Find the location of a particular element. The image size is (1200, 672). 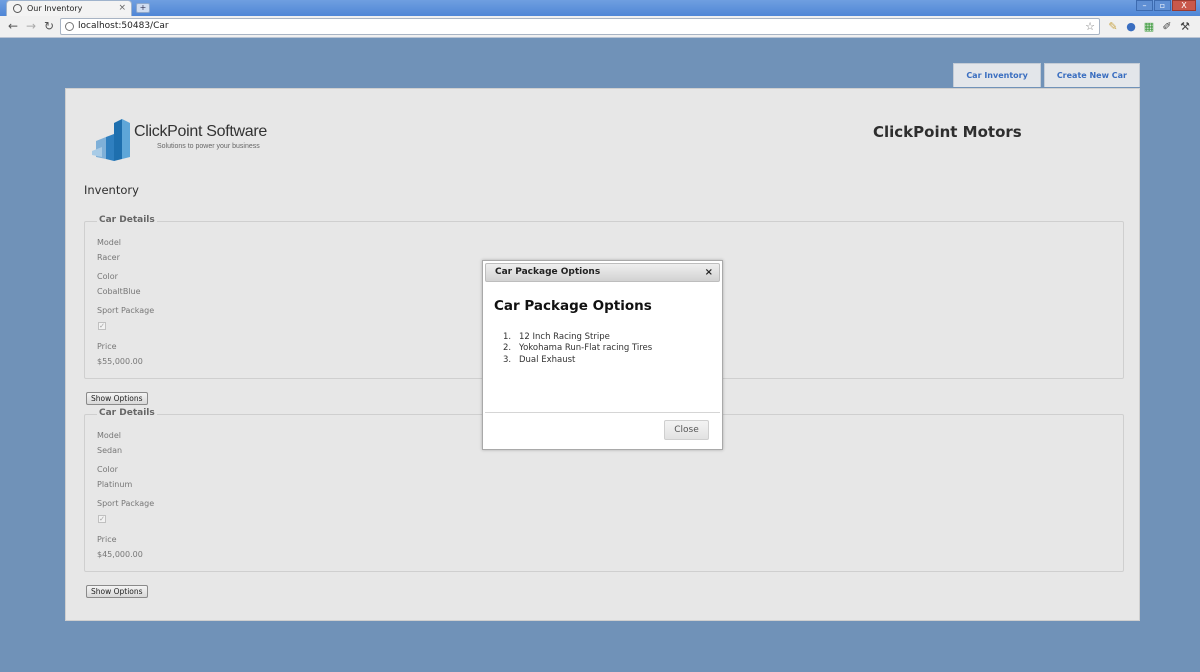

page-info-icon is located at coordinates (69, 26).